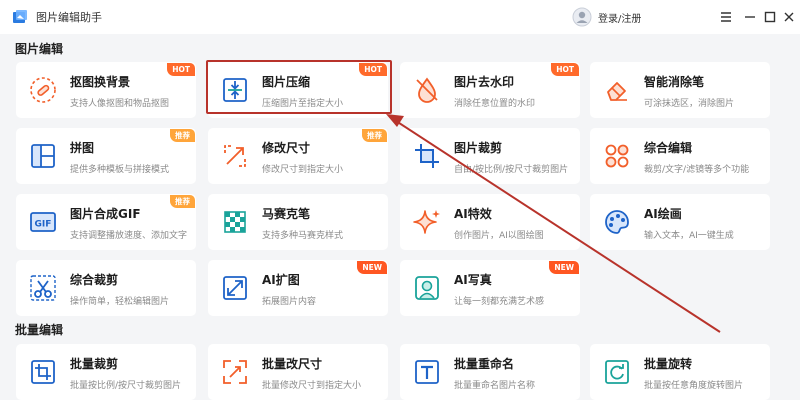 The height and width of the screenshot is (400, 800). I want to click on card-title: 批量改尺寸, so click(292, 364).